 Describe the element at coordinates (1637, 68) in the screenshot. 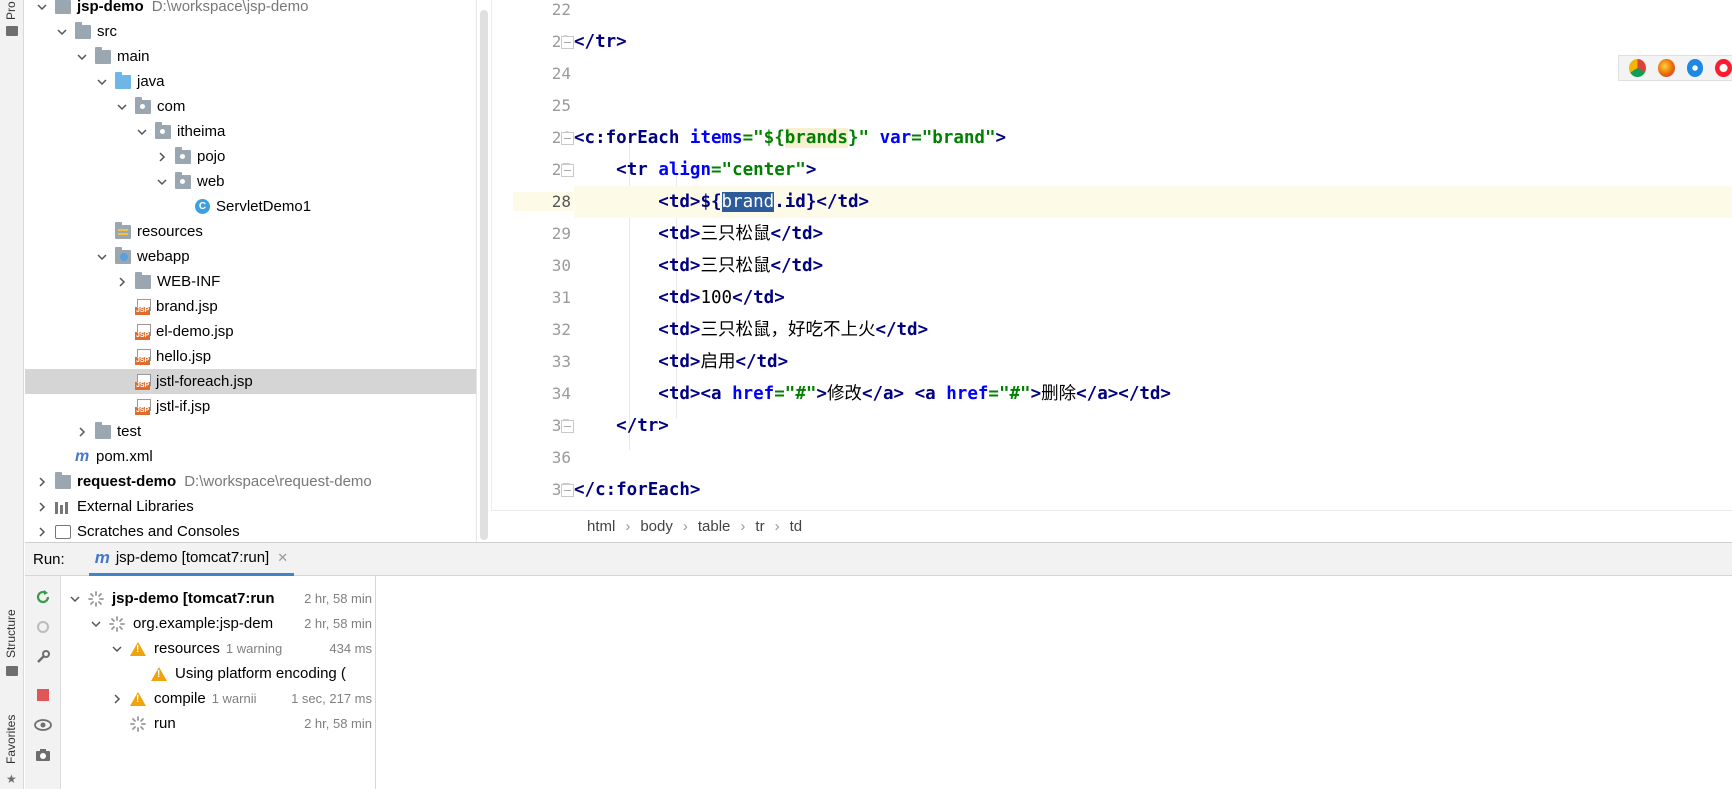

I see `chrome-icon` at that location.